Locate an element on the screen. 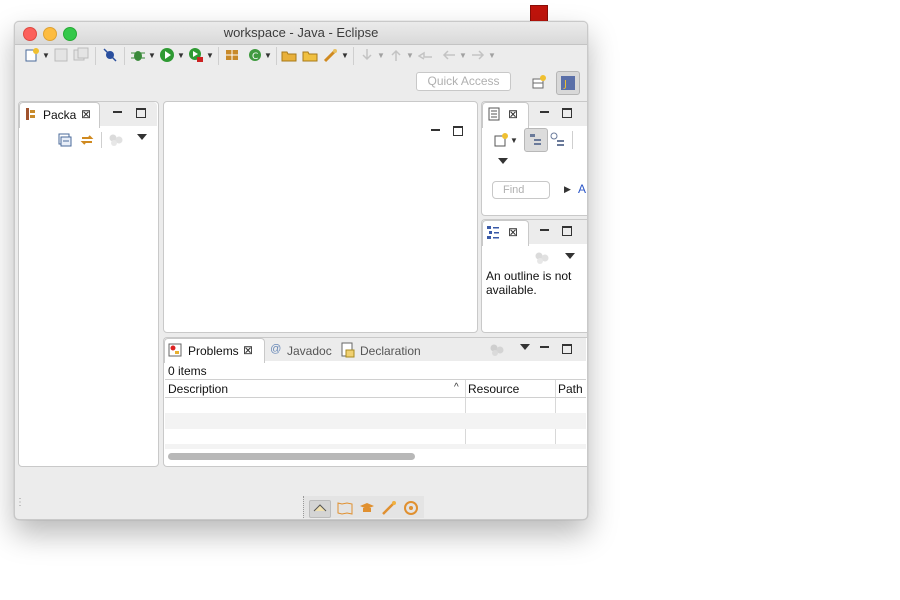 The width and height of the screenshot is (900, 600). debug-dropdown-icon: ▼ is located at coordinates (152, 55).